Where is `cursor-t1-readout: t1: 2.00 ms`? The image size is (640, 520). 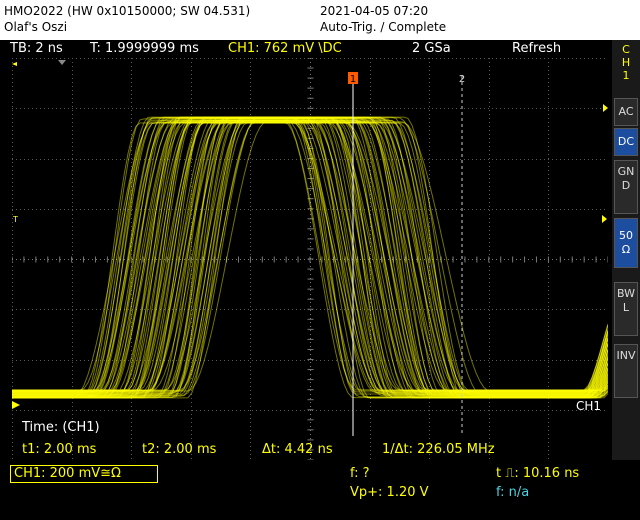
cursor-t1-readout: t1: 2.00 ms is located at coordinates (59, 449).